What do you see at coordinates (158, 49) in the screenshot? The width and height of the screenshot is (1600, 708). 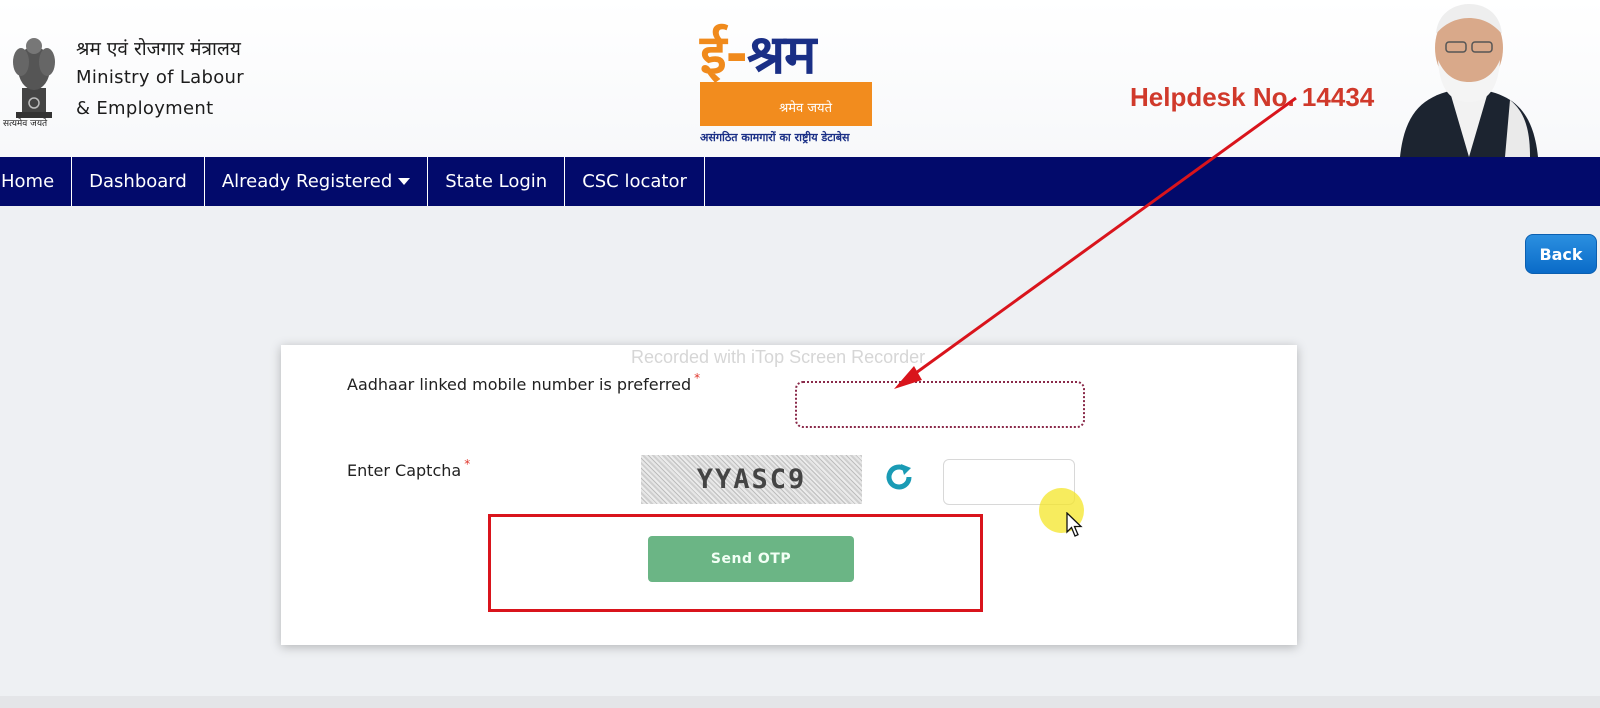 I see `ministry-hindi: श्रम एवं रोजगार मंत्रालय` at bounding box center [158, 49].